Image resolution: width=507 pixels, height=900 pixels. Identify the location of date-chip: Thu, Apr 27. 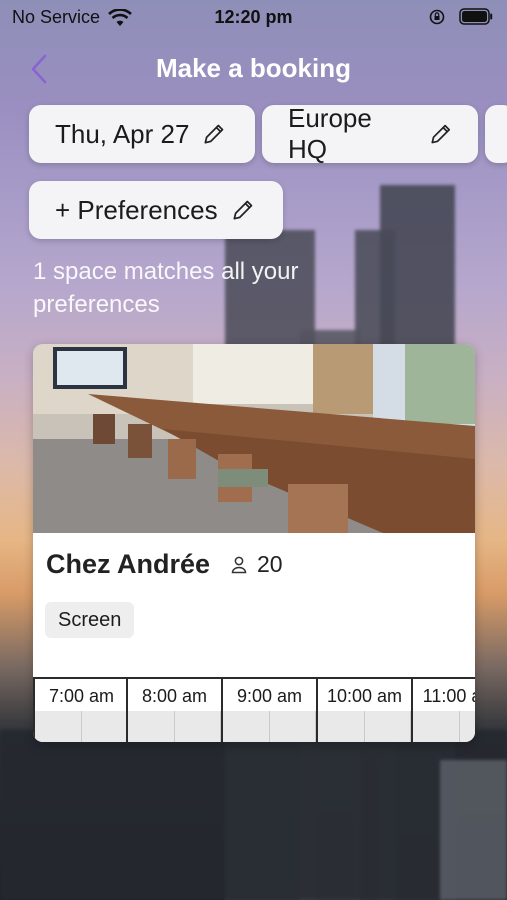
(142, 134).